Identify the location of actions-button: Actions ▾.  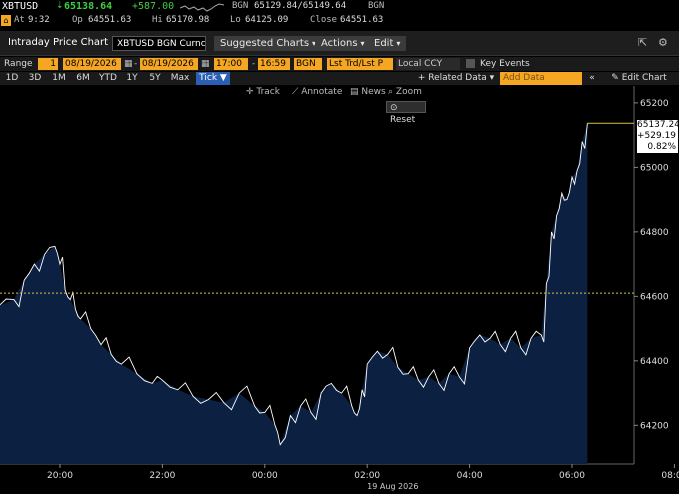
(343, 43).